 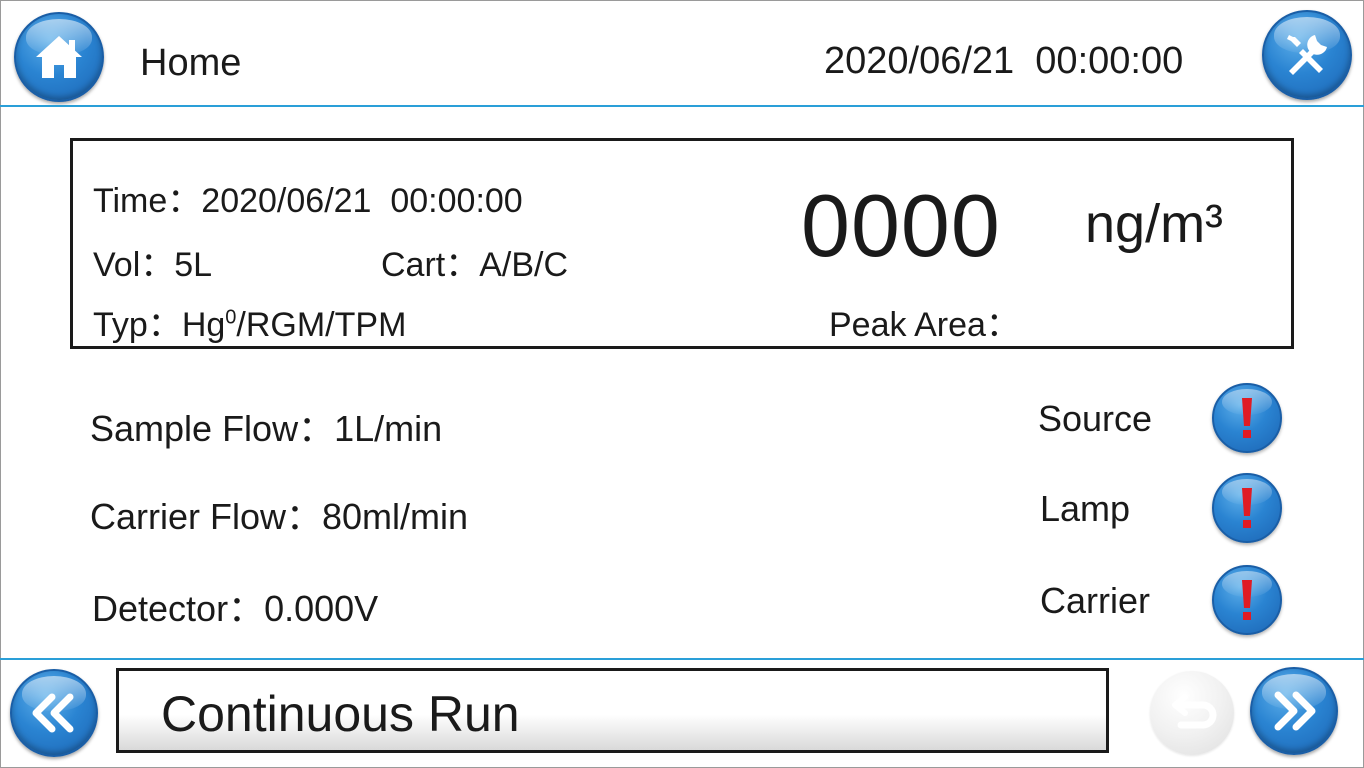 I want to click on sample-flow-value: 1L/min, so click(x=388, y=428).